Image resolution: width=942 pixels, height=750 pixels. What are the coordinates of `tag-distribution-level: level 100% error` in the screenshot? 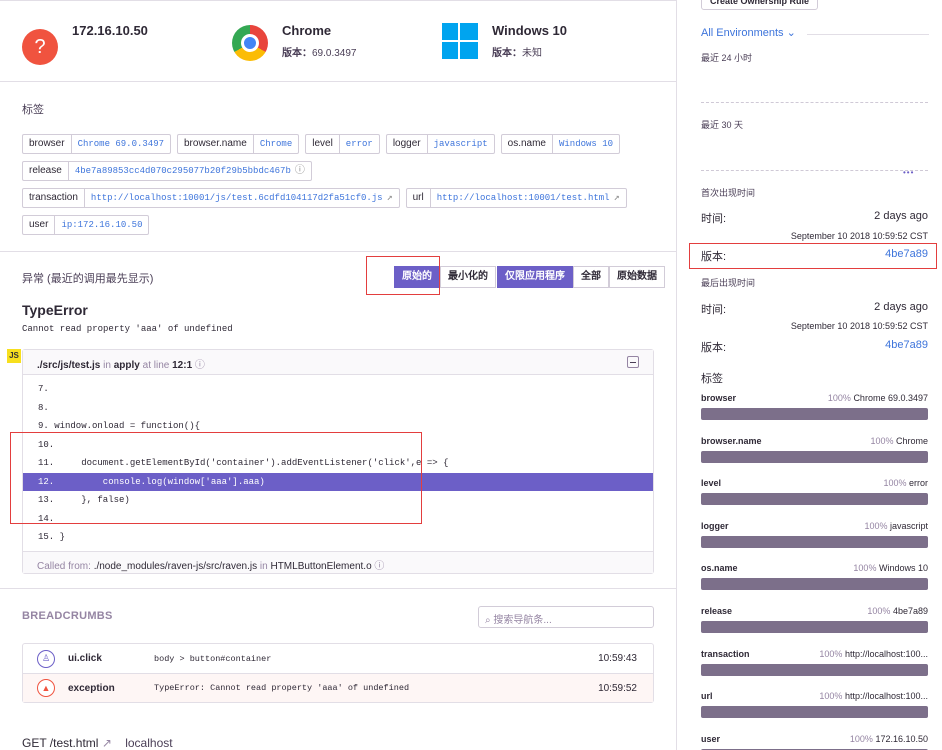 It's located at (814, 492).